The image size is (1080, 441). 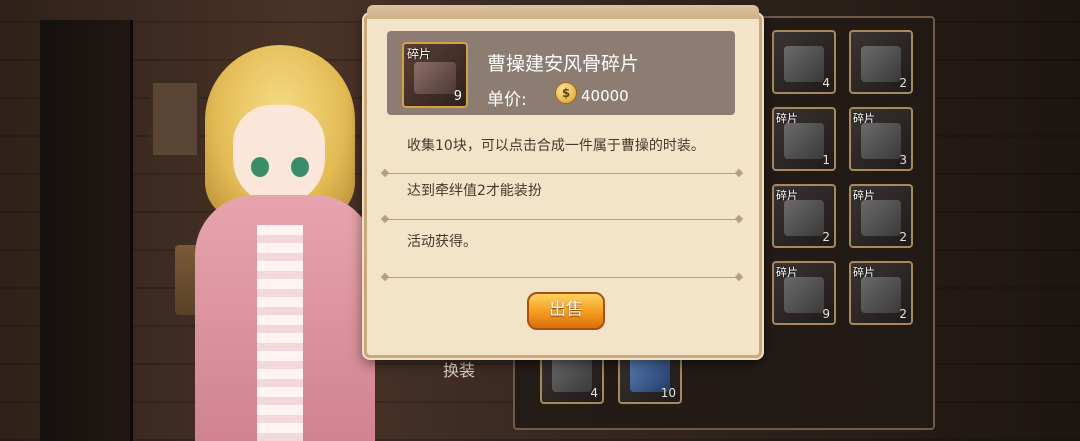 What do you see at coordinates (563, 64) in the screenshot?
I see `item-name: 曹操建安风骨碎片` at bounding box center [563, 64].